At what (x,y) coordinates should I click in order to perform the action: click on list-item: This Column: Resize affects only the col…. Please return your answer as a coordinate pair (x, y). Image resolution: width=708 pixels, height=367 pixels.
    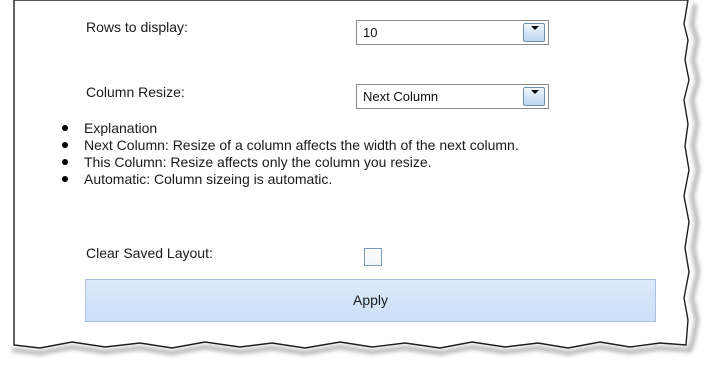
    Looking at the image, I should click on (290, 162).